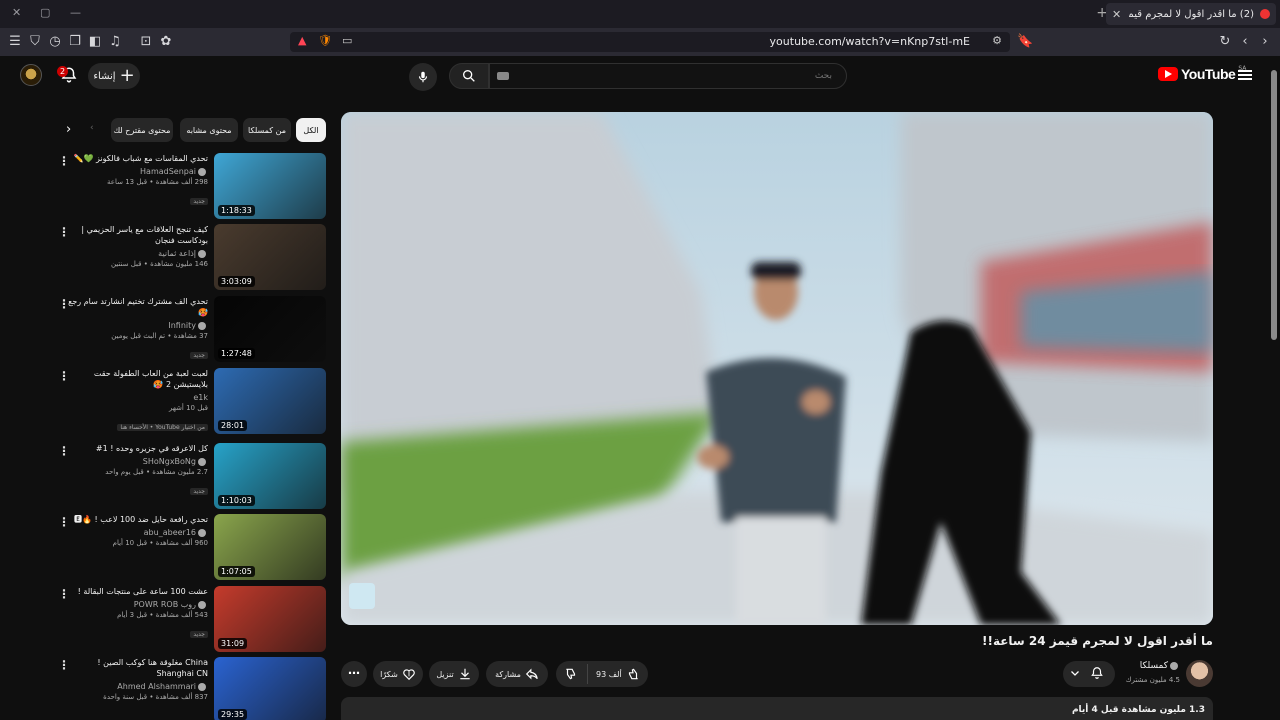  What do you see at coordinates (311, 130) in the screenshot?
I see `chip-all: الكل` at bounding box center [311, 130].